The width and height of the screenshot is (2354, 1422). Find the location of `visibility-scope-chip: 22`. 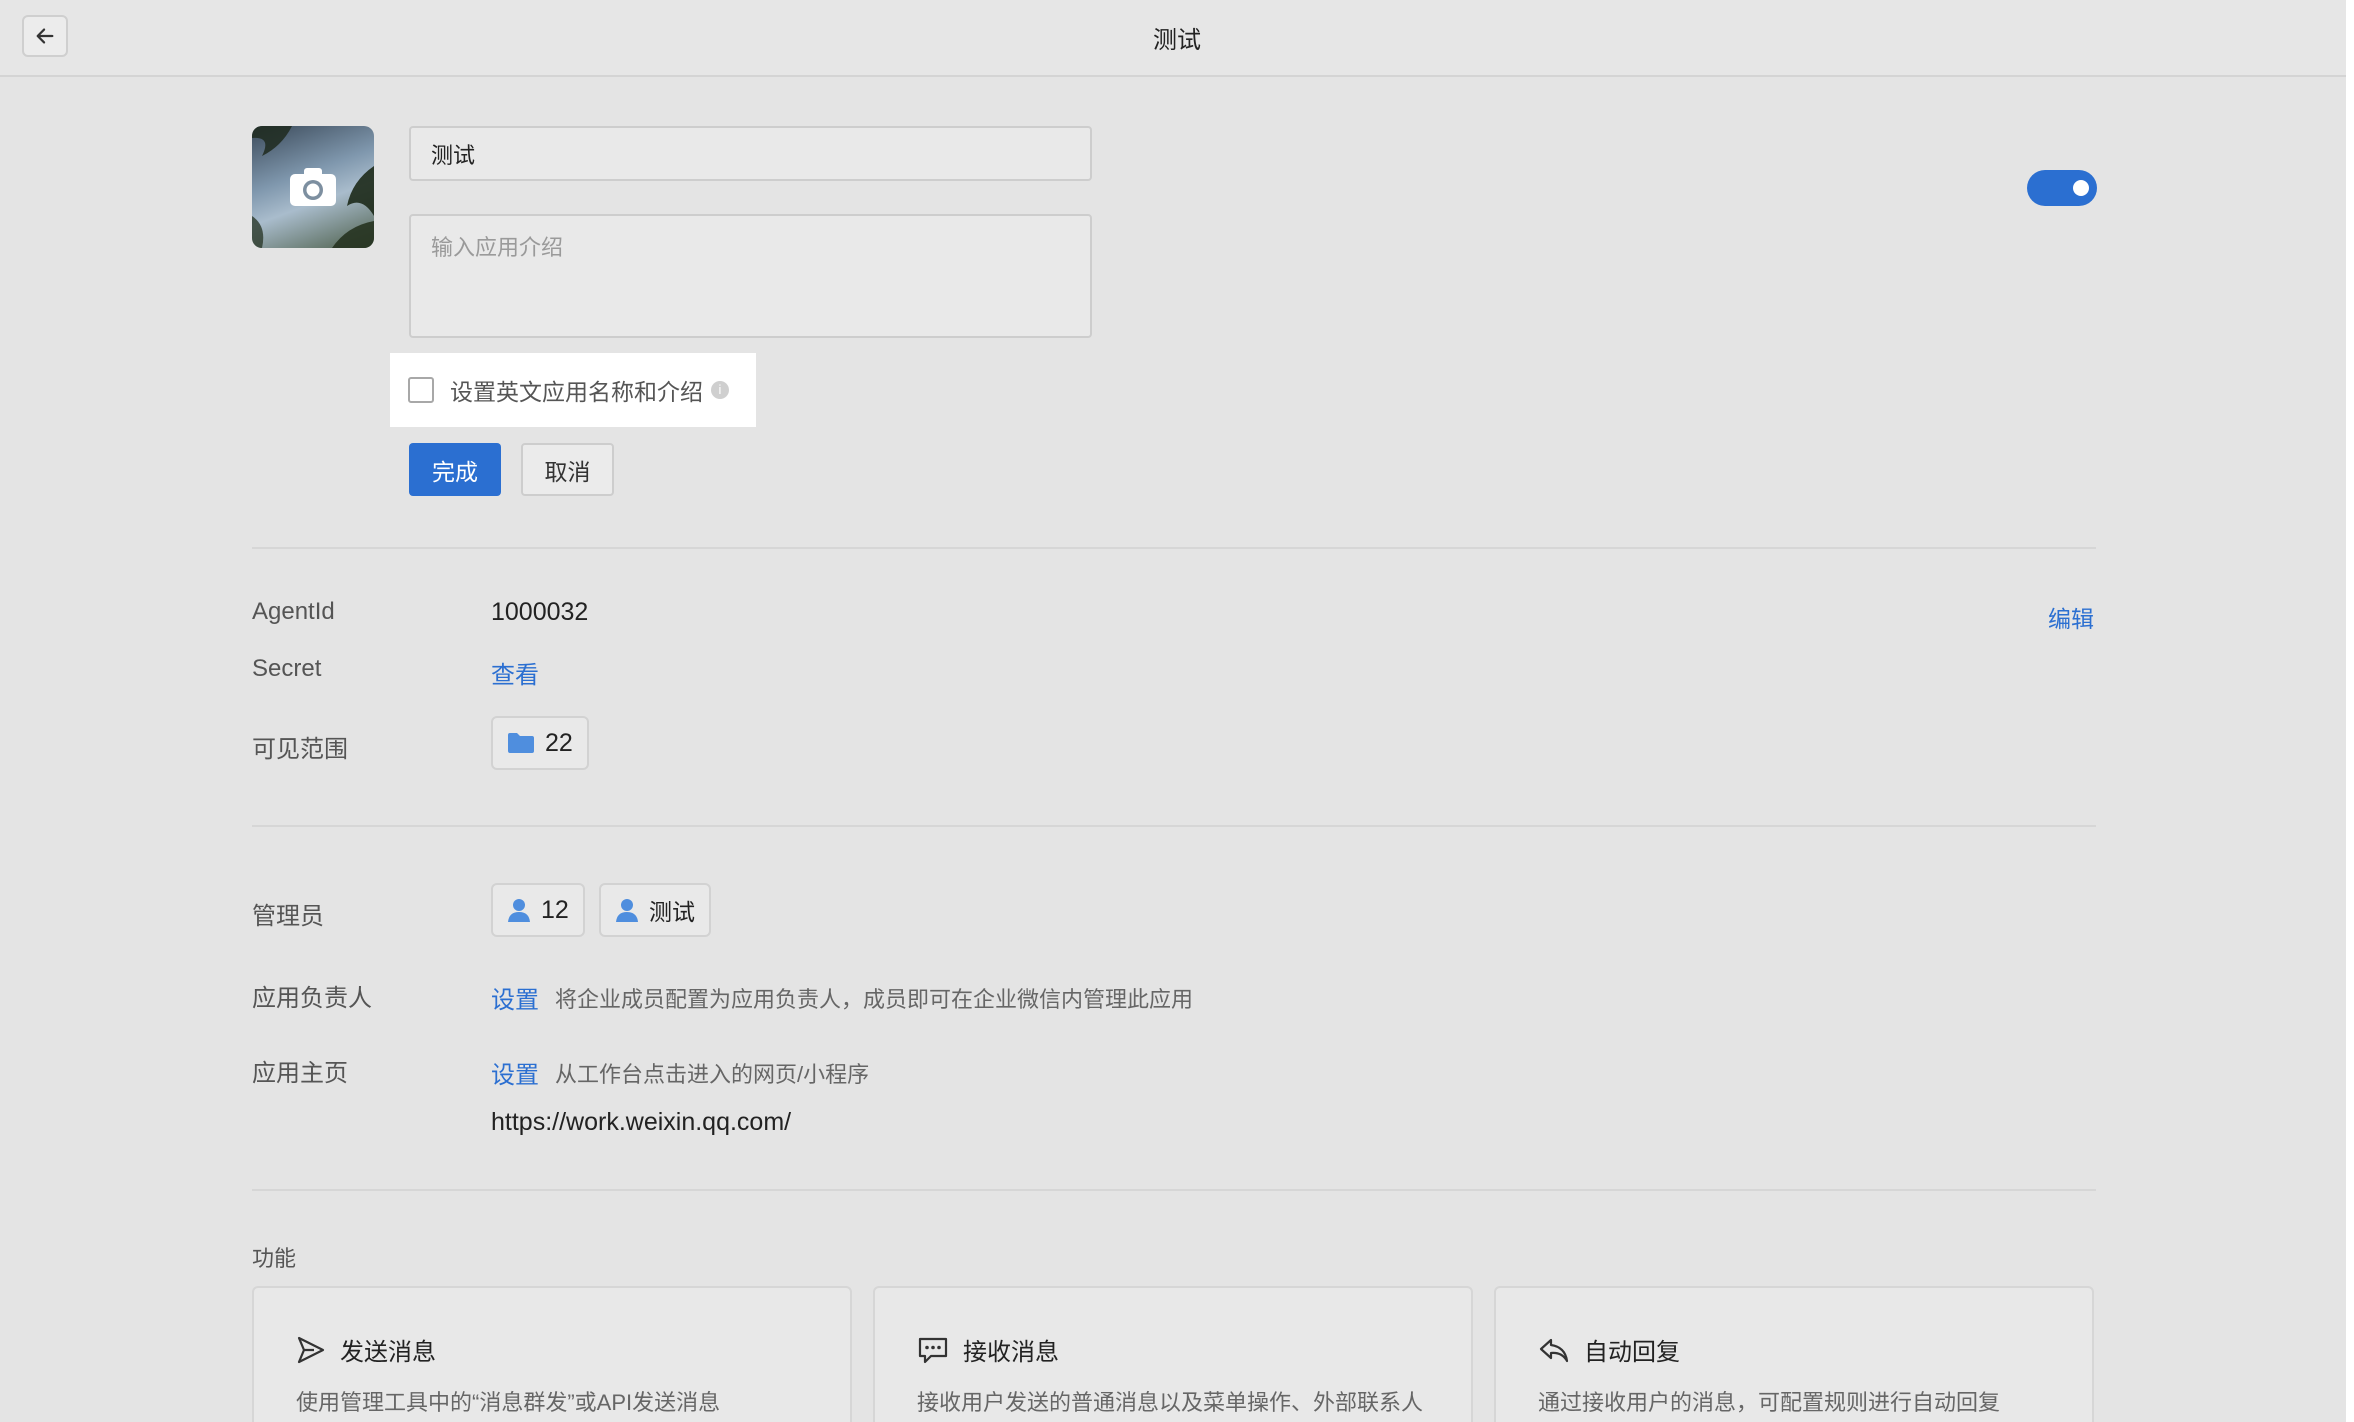

visibility-scope-chip: 22 is located at coordinates (540, 743).